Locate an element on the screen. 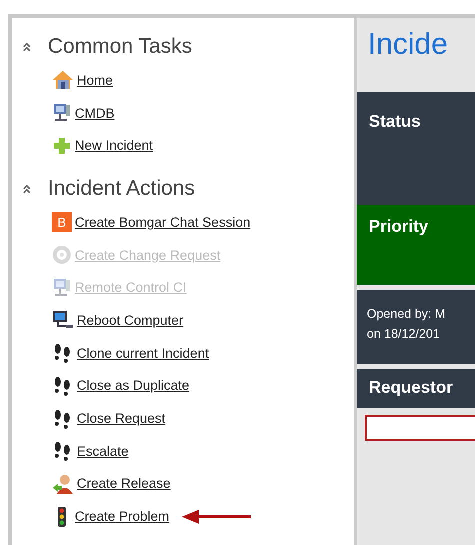 The height and width of the screenshot is (545, 475). action-link: New Incident is located at coordinates (114, 146).